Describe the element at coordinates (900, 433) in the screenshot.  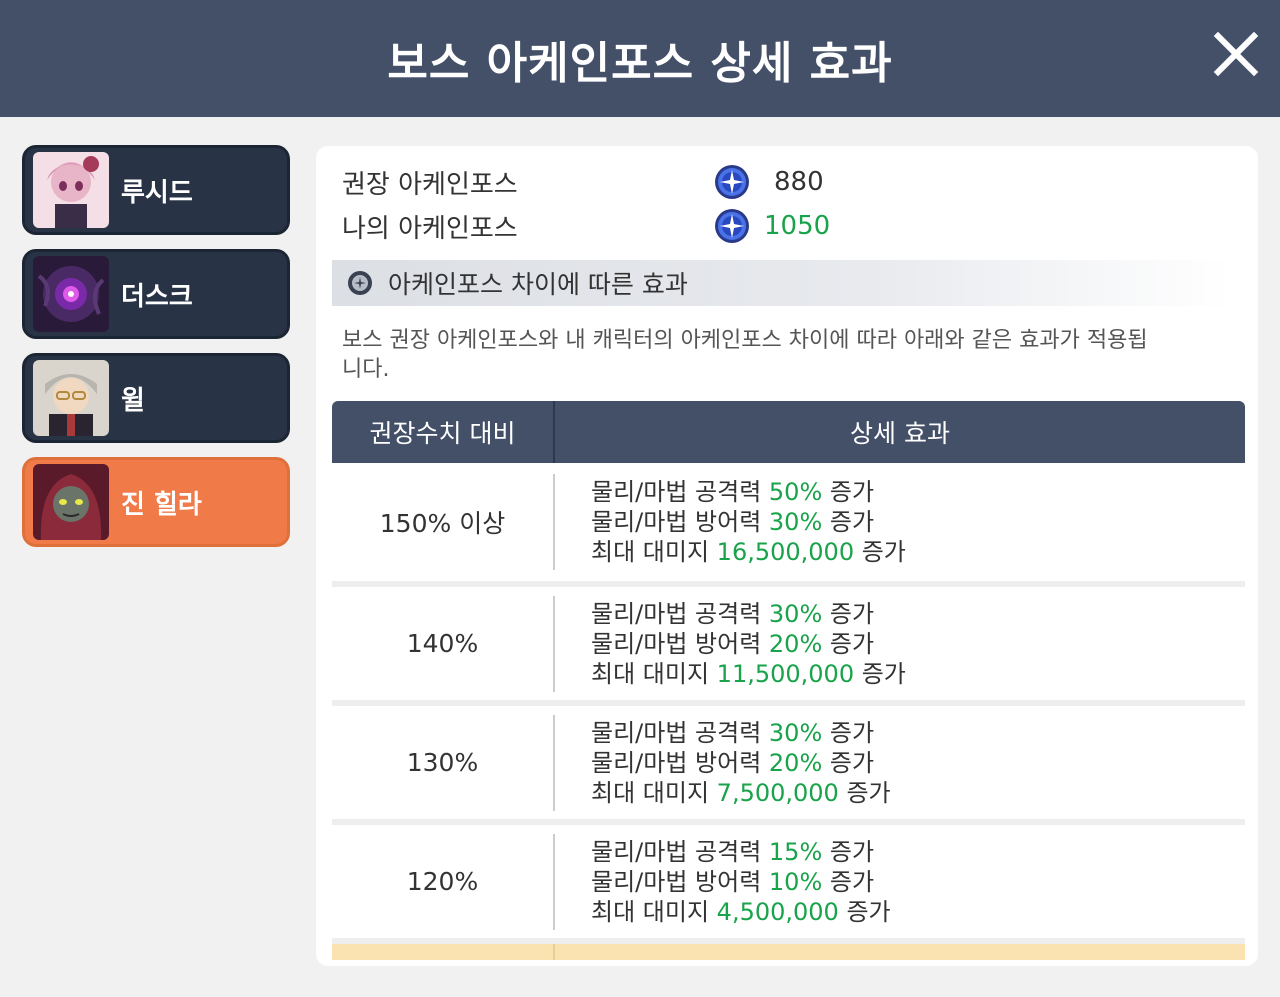
I see `column-header-effect: 상세 효과` at that location.